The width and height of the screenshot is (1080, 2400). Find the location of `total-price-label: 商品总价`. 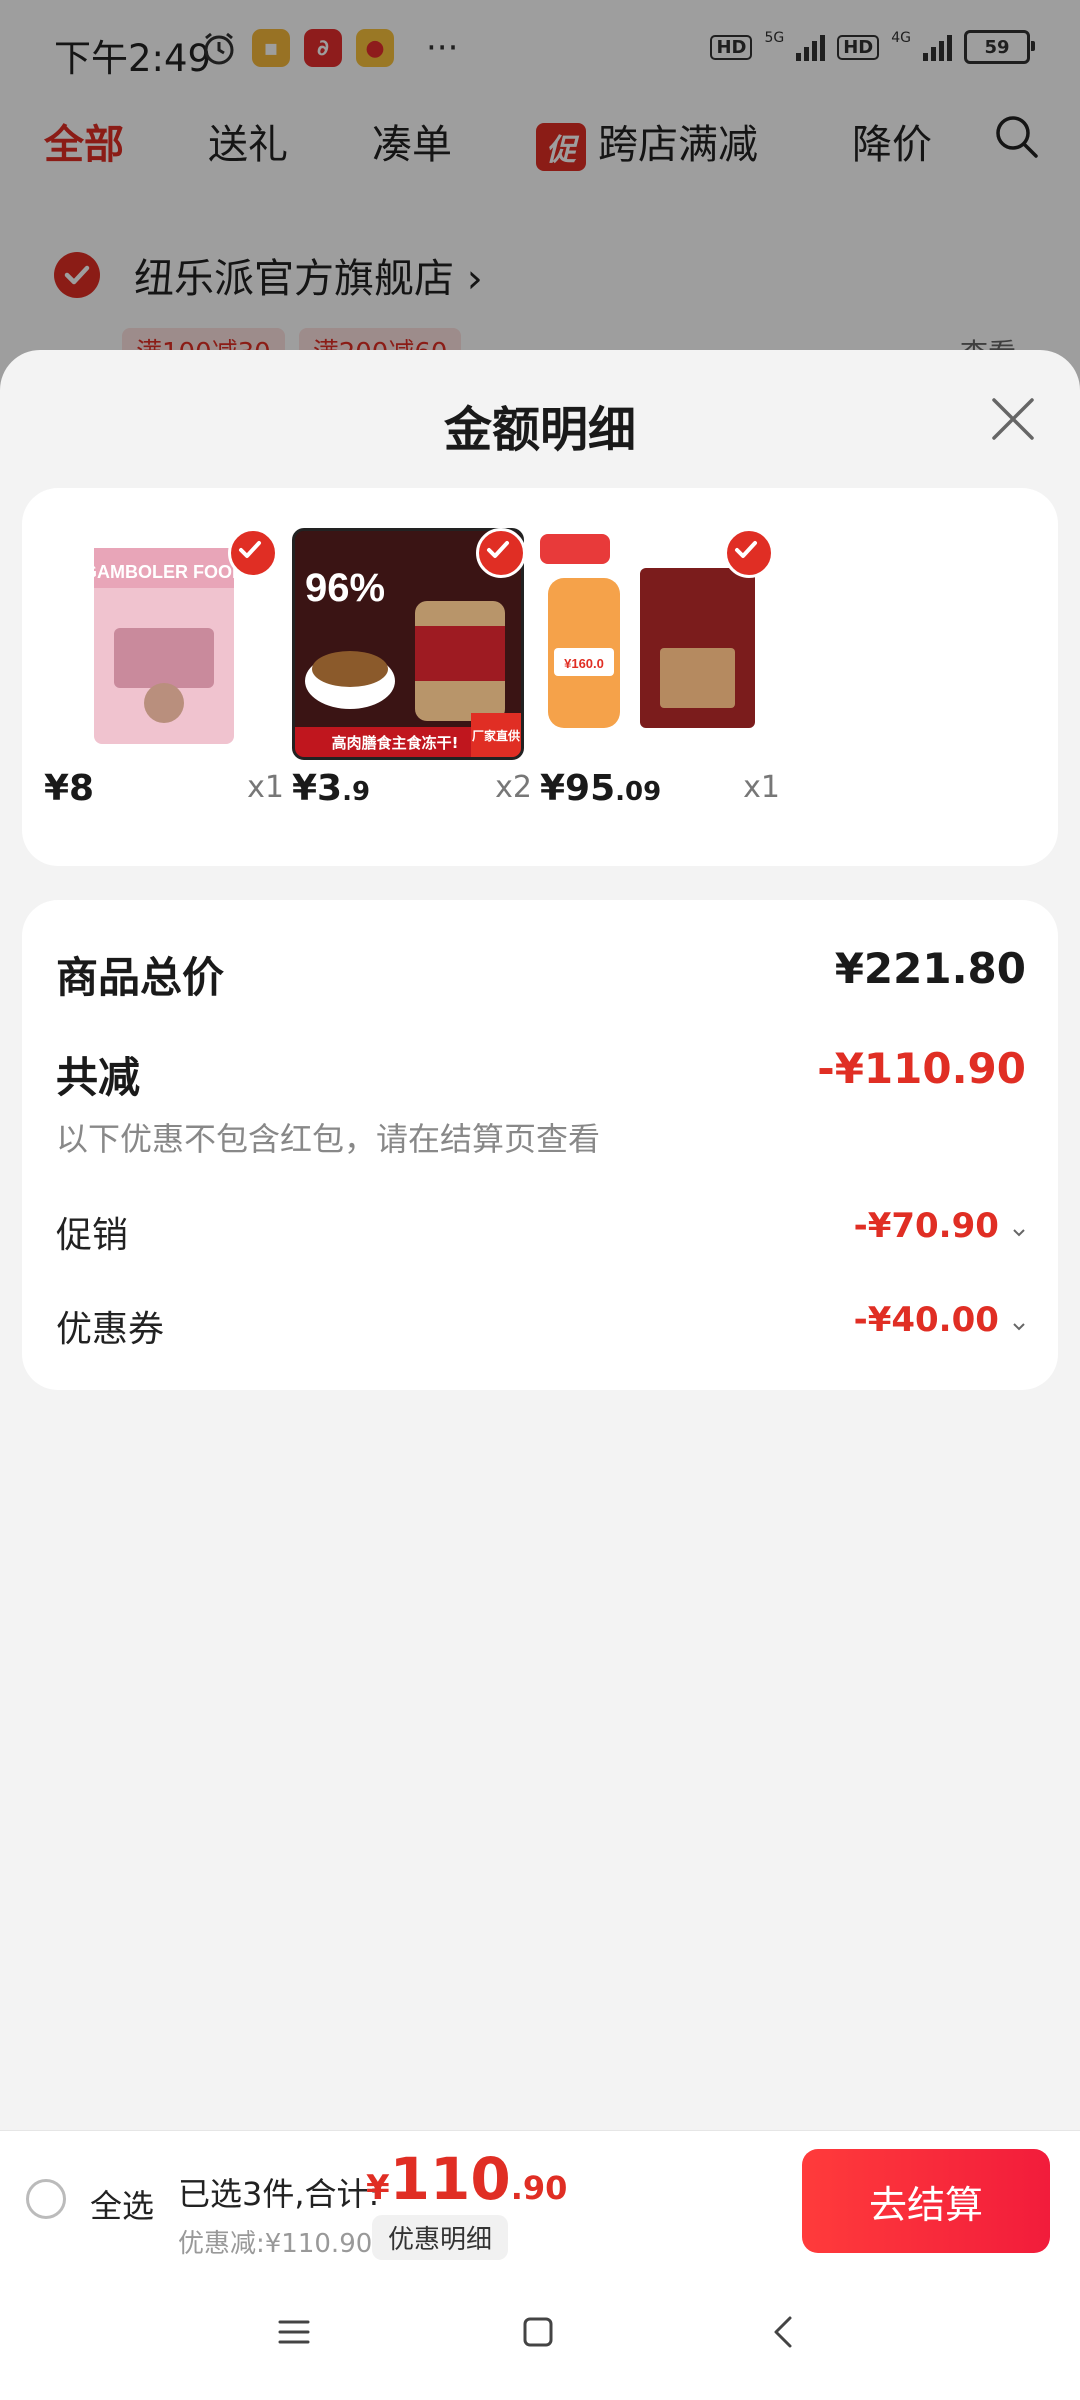

total-price-label: 商品总价 is located at coordinates (140, 977).